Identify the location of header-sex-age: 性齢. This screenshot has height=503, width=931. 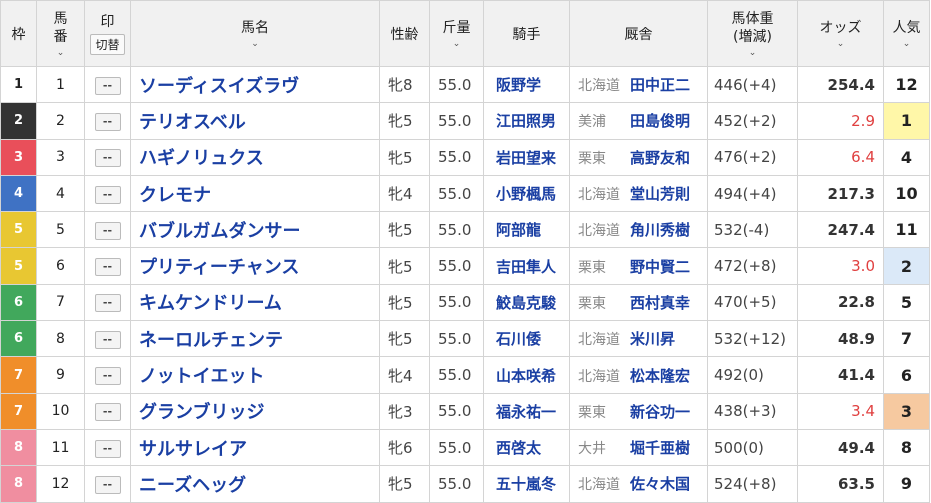
(404, 33).